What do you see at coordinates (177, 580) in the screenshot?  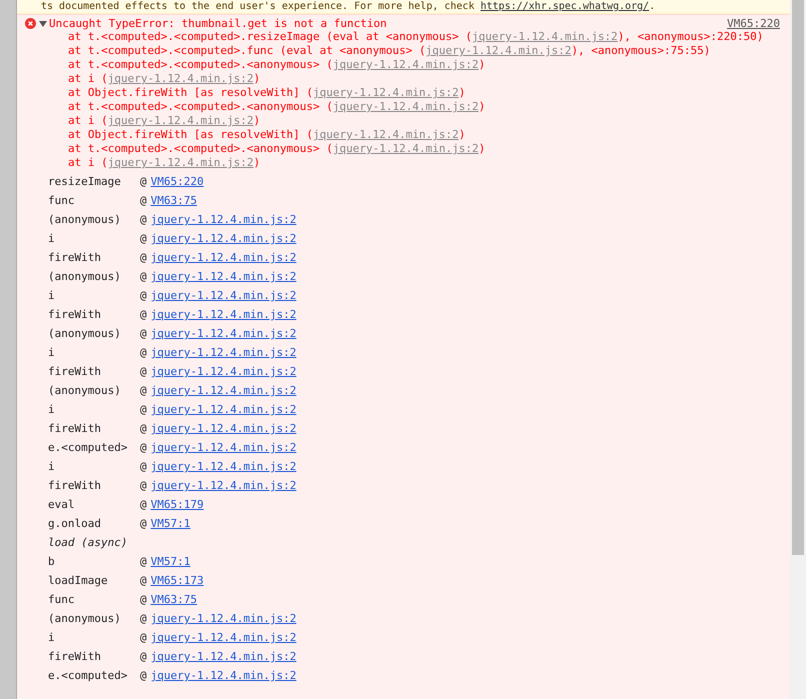 I see `source-link: VM65:173` at bounding box center [177, 580].